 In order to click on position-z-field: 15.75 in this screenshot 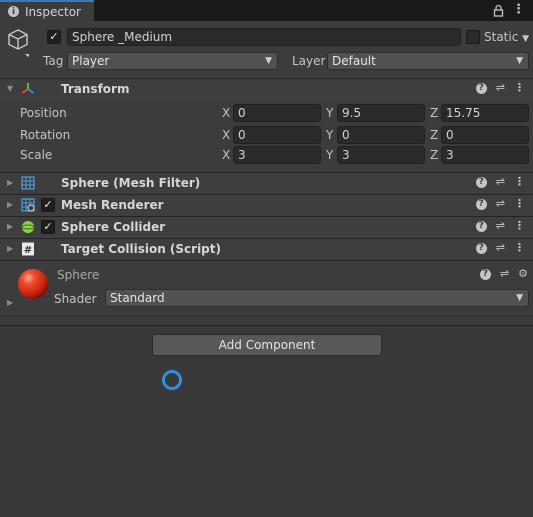, I will do `click(485, 113)`.